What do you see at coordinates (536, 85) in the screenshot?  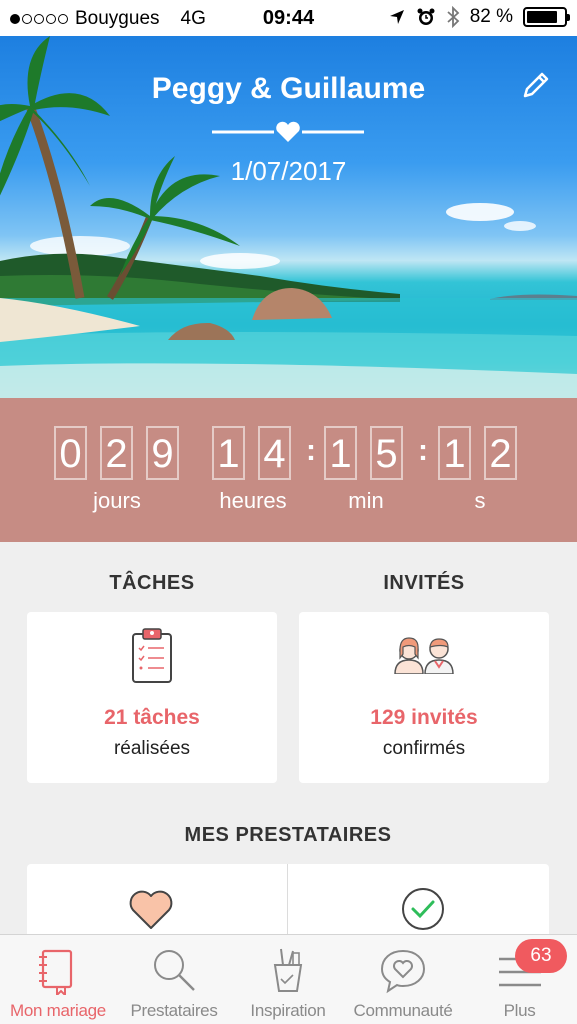 I see `edit-pencil-icon` at bounding box center [536, 85].